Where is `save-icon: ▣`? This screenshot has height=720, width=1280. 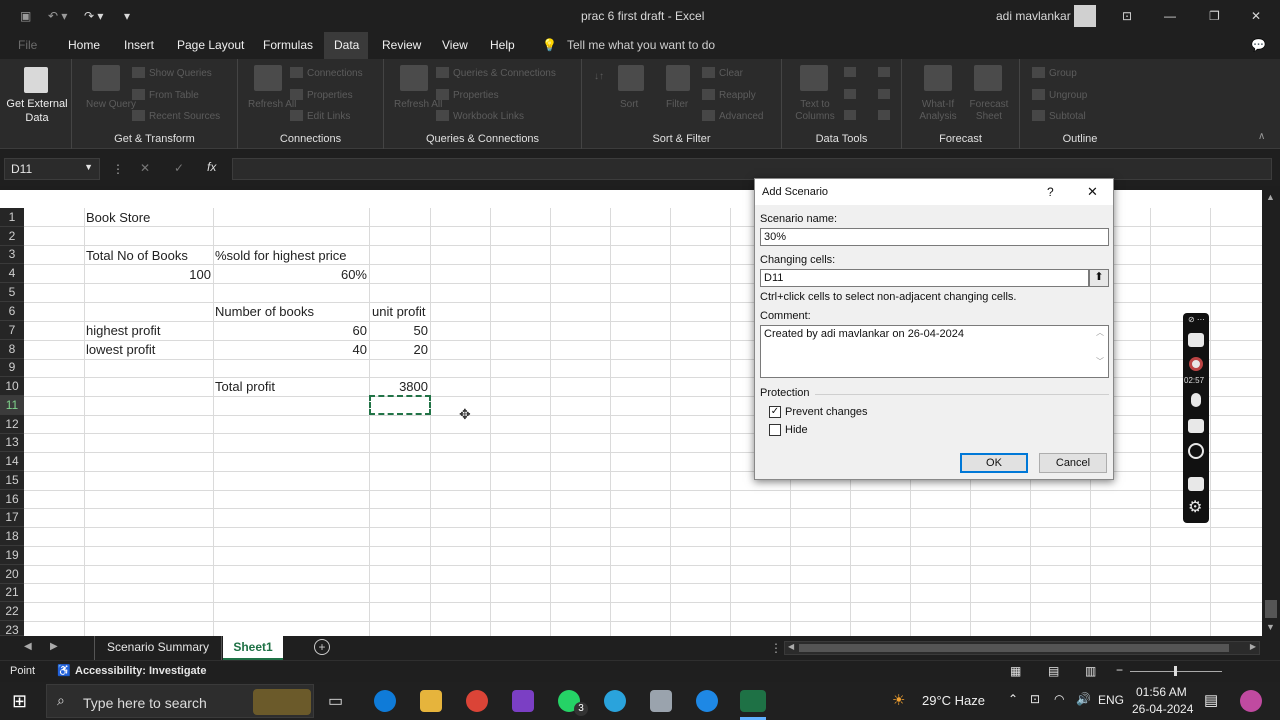
save-icon: ▣ is located at coordinates (25, 16).